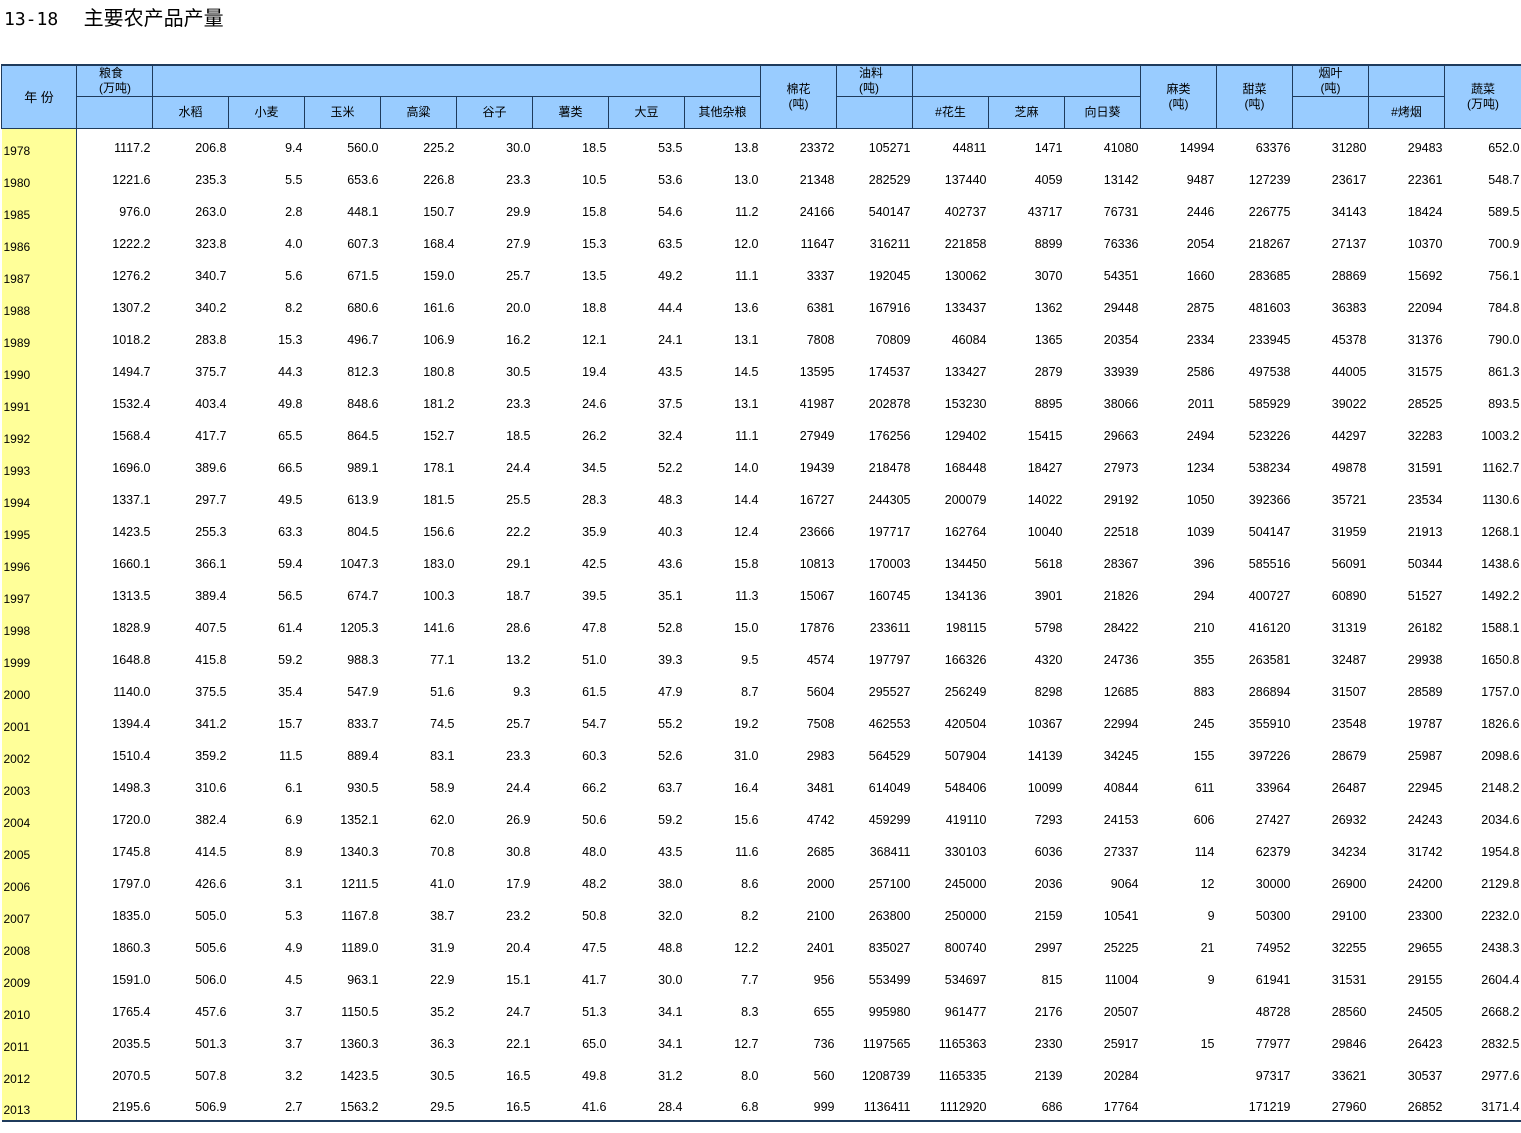  What do you see at coordinates (965, 467) in the screenshot?
I see `table-cell: 168448` at bounding box center [965, 467].